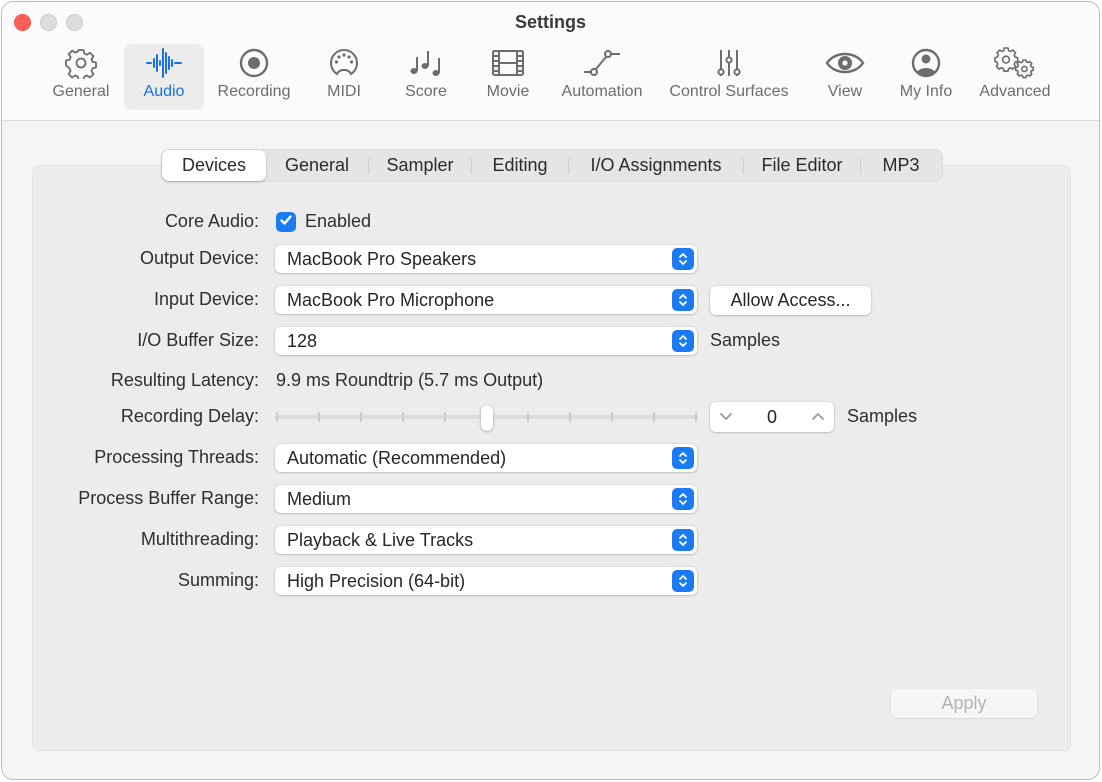 The image size is (1102, 782). What do you see at coordinates (214, 165) in the screenshot?
I see `tab-devices: Devices` at bounding box center [214, 165].